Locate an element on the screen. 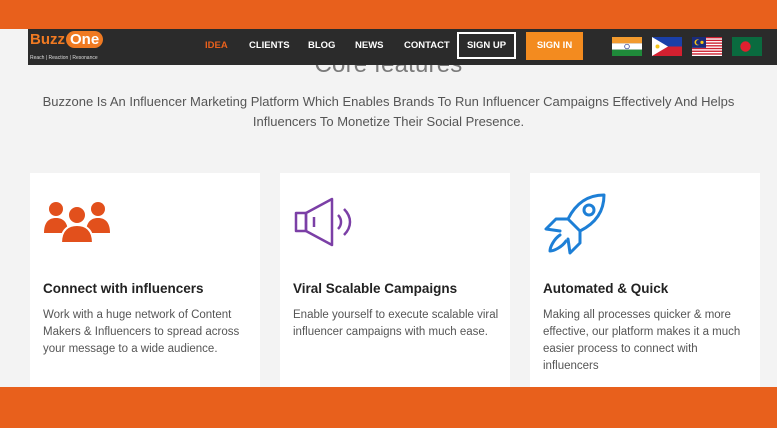 The width and height of the screenshot is (777, 428). nav-link-blog: BLOG is located at coordinates (321, 45).